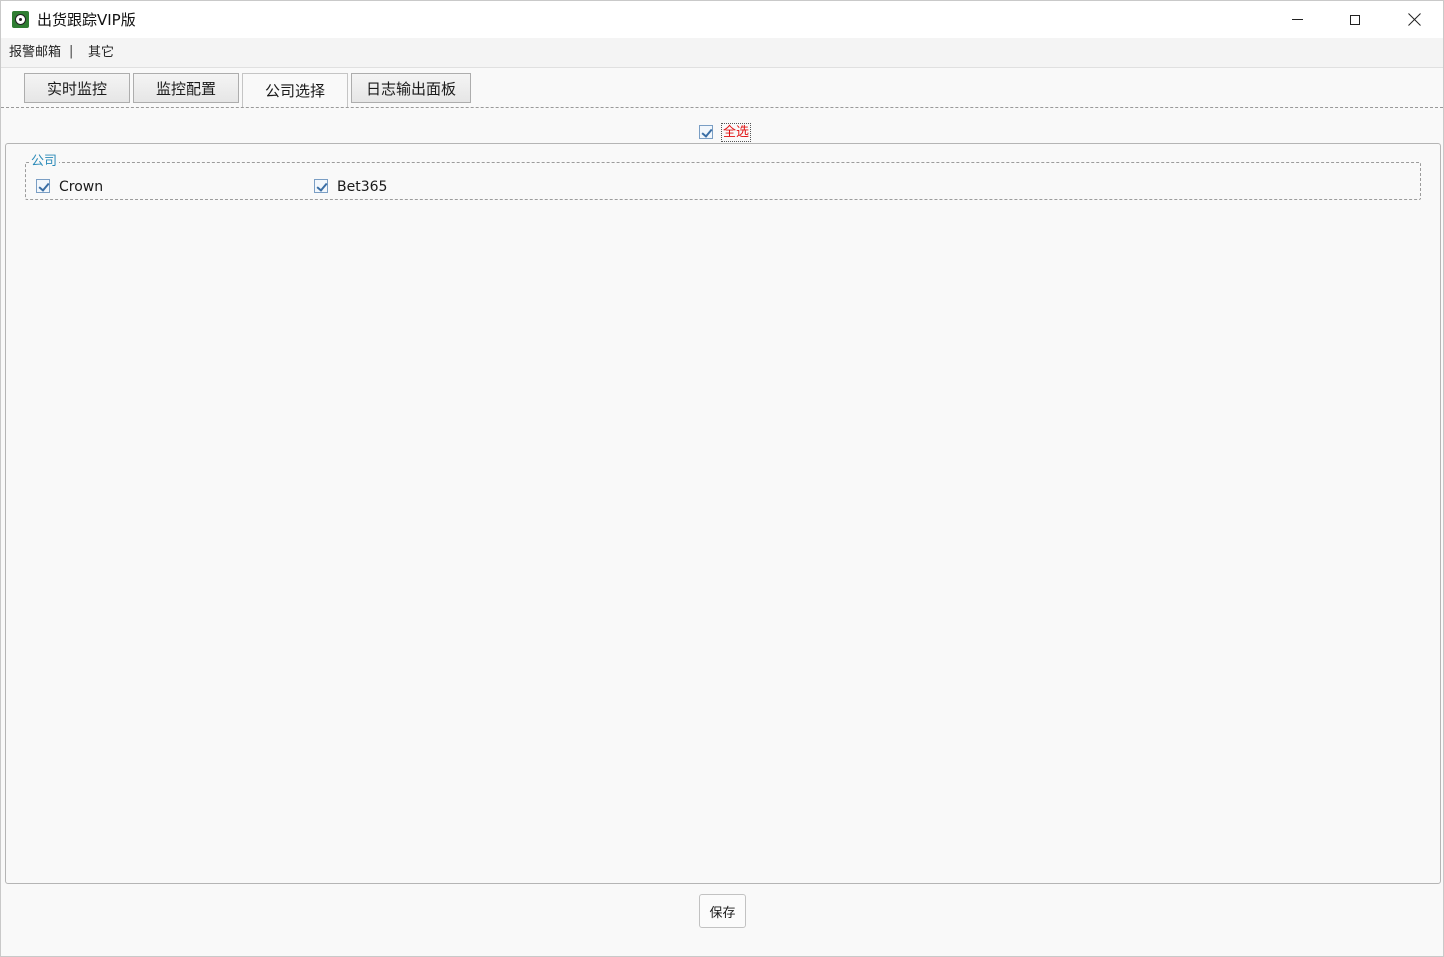  What do you see at coordinates (81, 187) in the screenshot?
I see `crown-checkbox-label: Crown` at bounding box center [81, 187].